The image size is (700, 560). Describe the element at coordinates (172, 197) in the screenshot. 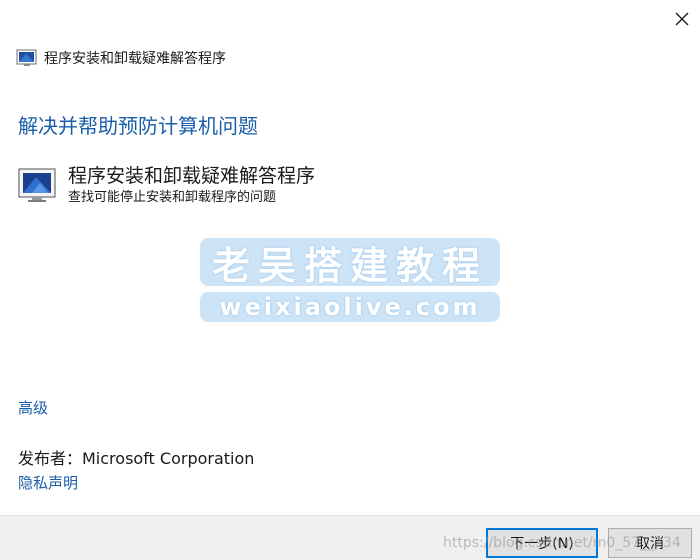

I see `troubleshooter-description: 查找可能停止安装和卸载程序的问题` at that location.